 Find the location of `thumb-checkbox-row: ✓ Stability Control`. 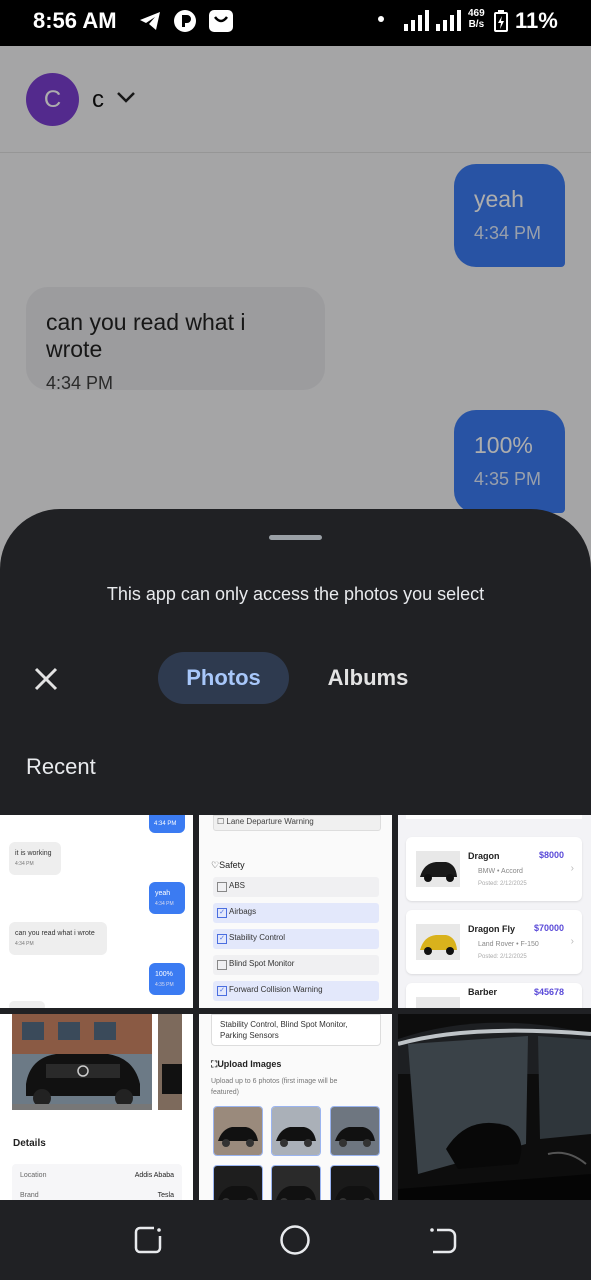

thumb-checkbox-row: ✓ Stability Control is located at coordinates (296, 939).